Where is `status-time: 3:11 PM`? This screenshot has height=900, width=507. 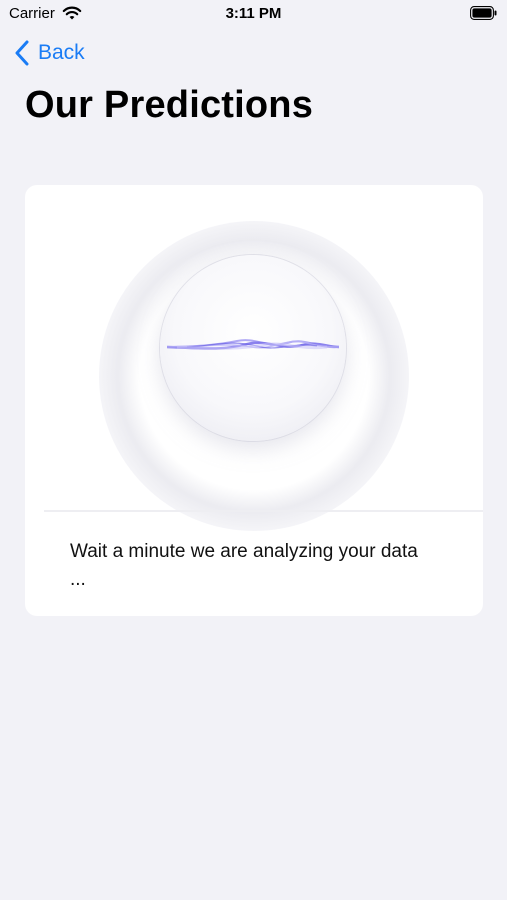
status-time: 3:11 PM is located at coordinates (253, 13).